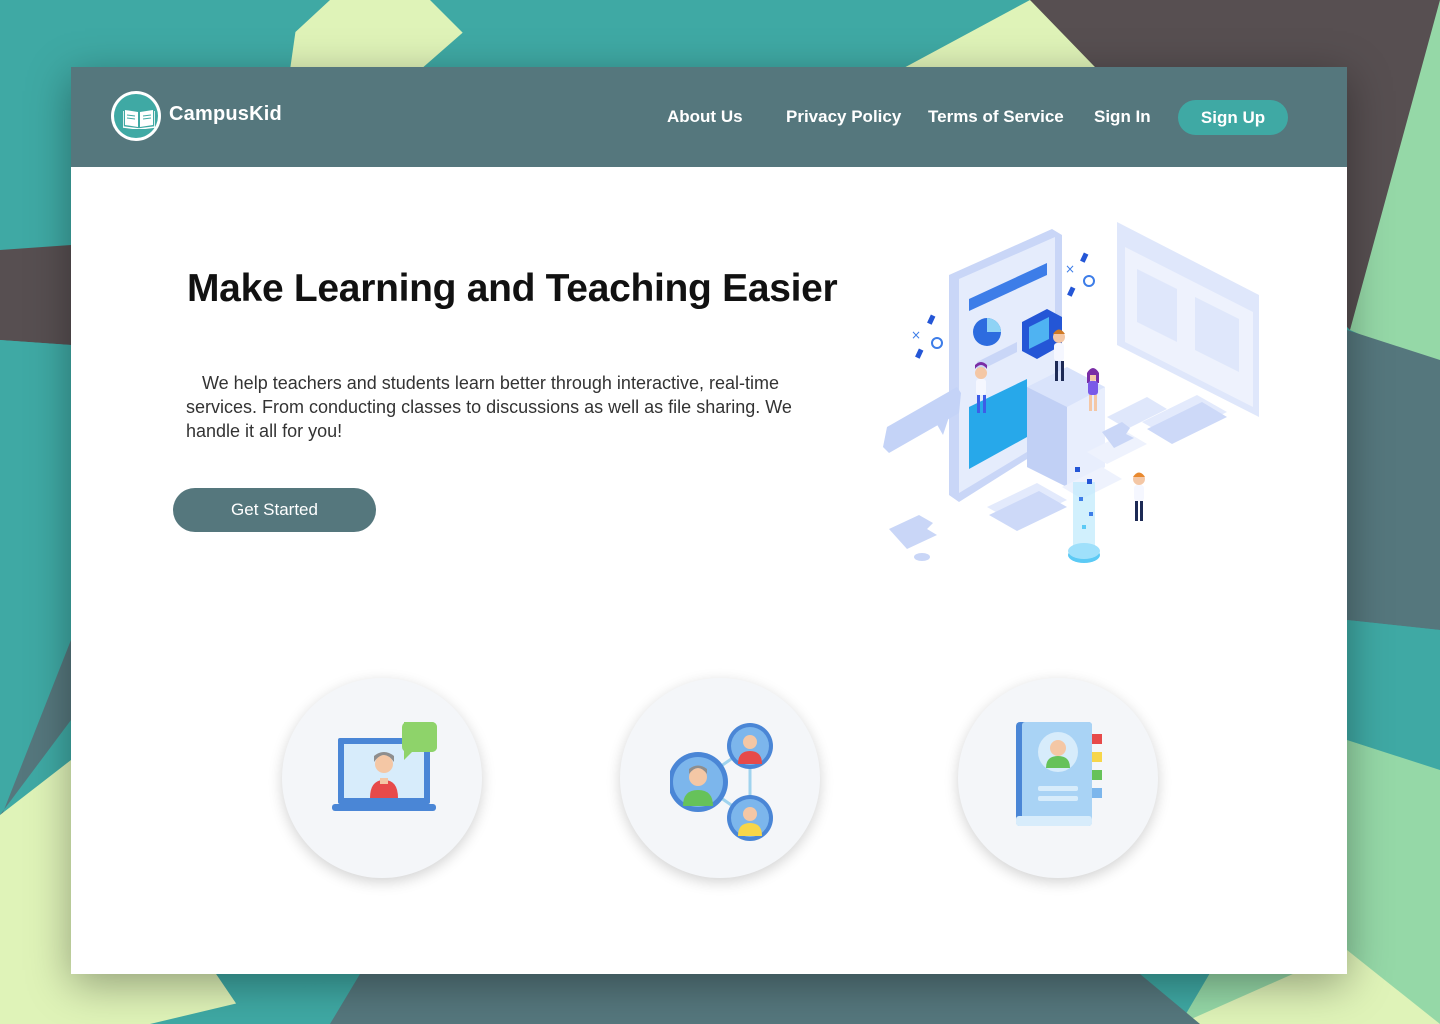 This screenshot has width=1440, height=1024. I want to click on open-book-icon, so click(136, 116).